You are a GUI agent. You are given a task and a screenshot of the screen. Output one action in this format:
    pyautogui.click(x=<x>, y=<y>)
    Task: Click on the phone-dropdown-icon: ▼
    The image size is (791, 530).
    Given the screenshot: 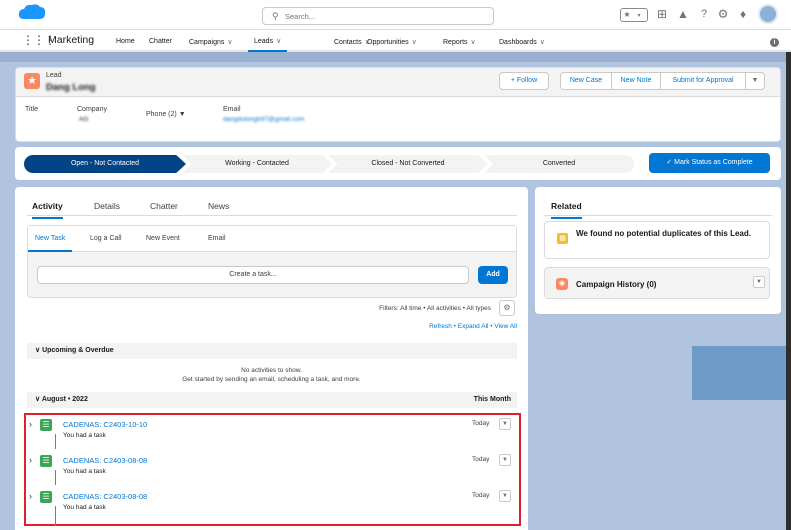 What is the action you would take?
    pyautogui.click(x=182, y=114)
    